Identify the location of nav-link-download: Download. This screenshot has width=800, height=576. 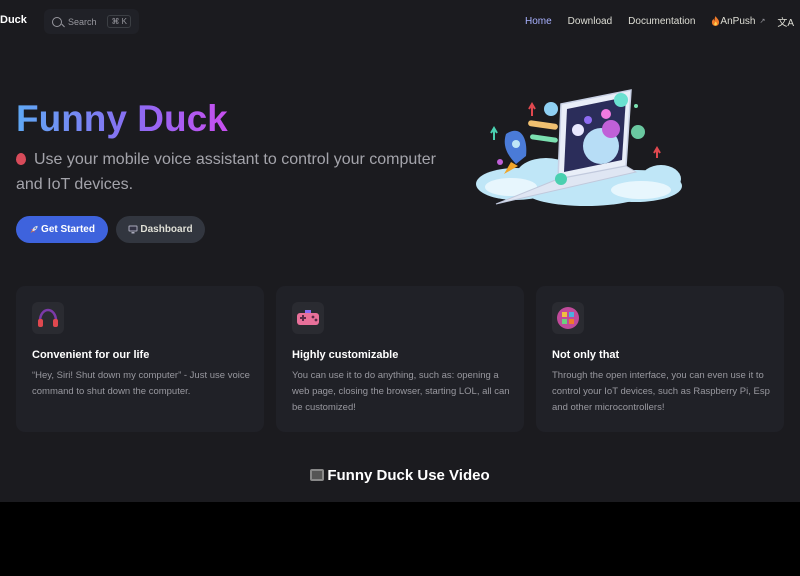
(590, 21).